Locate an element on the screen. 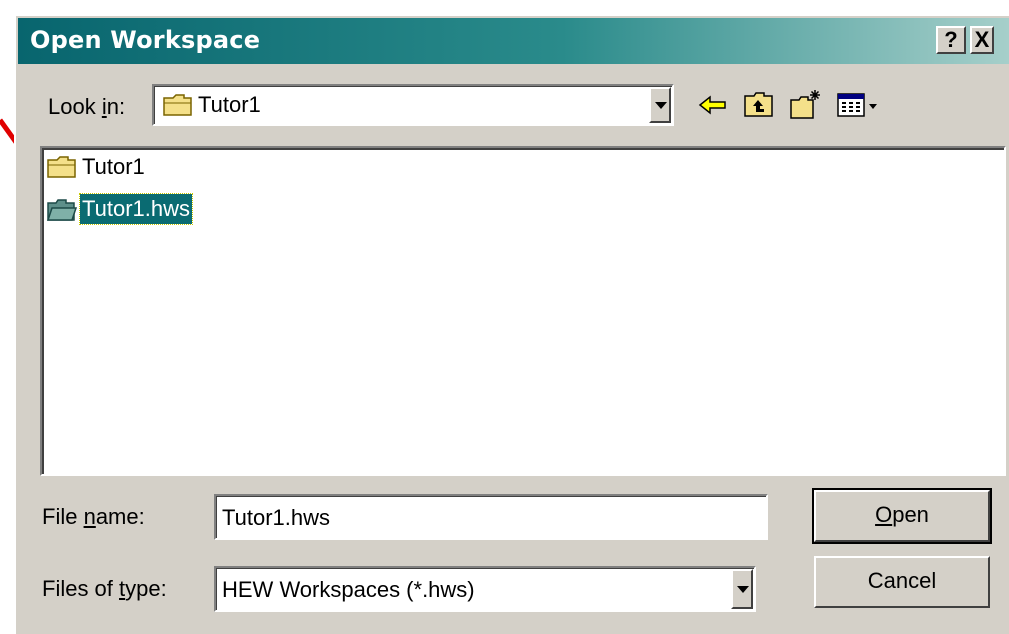 Image resolution: width=1009 pixels, height=634 pixels. help-button: ? is located at coordinates (951, 40).